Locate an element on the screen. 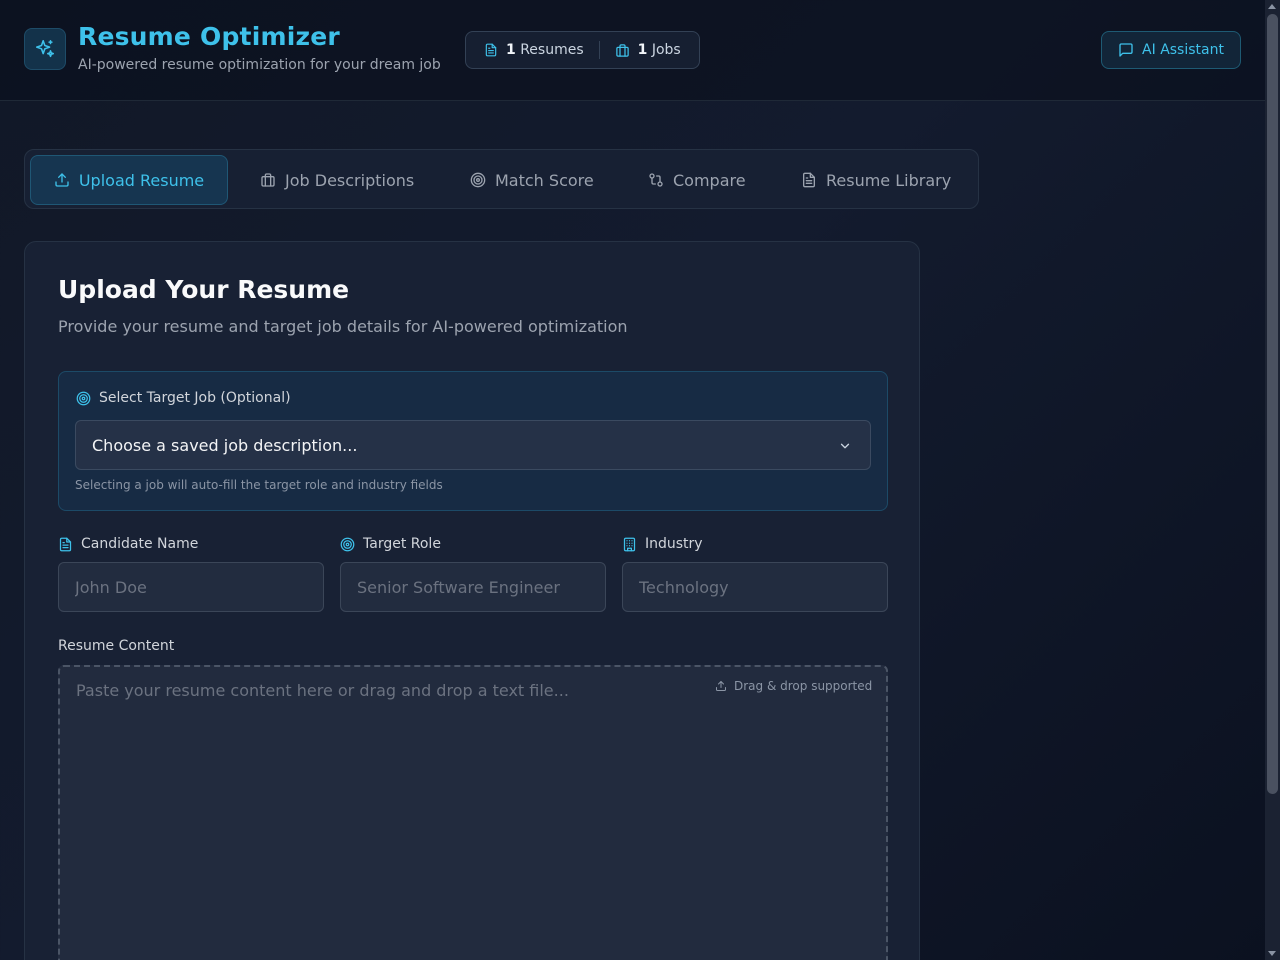 Image resolution: width=1280 pixels, height=960 pixels. tab-compare: Compare is located at coordinates (697, 180).